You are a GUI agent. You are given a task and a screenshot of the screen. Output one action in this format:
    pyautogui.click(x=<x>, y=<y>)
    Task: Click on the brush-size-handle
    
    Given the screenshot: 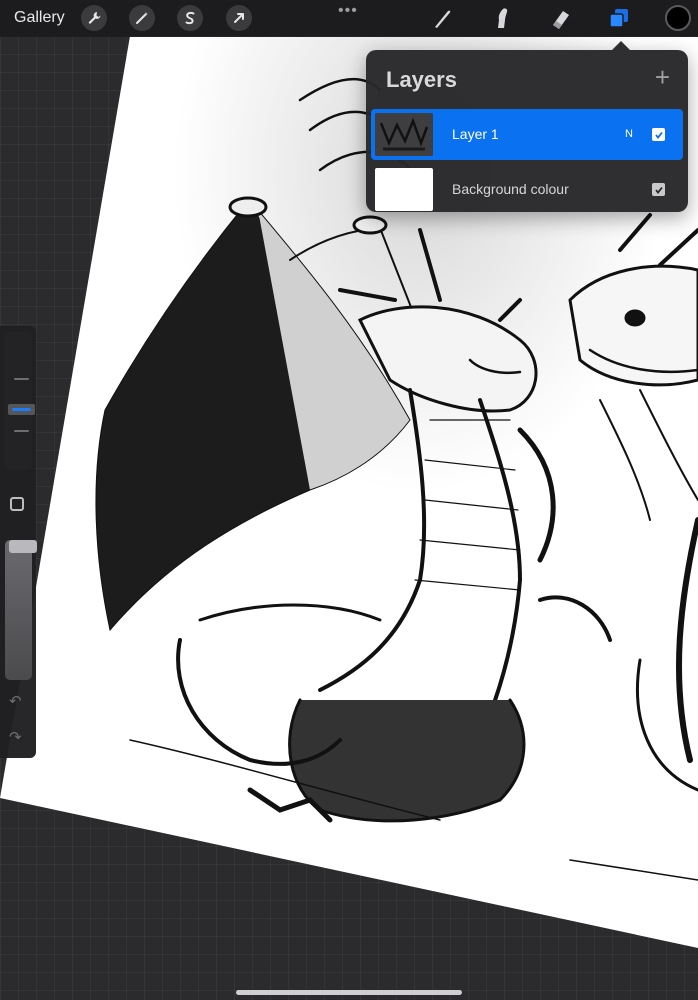 What is the action you would take?
    pyautogui.click(x=21, y=409)
    